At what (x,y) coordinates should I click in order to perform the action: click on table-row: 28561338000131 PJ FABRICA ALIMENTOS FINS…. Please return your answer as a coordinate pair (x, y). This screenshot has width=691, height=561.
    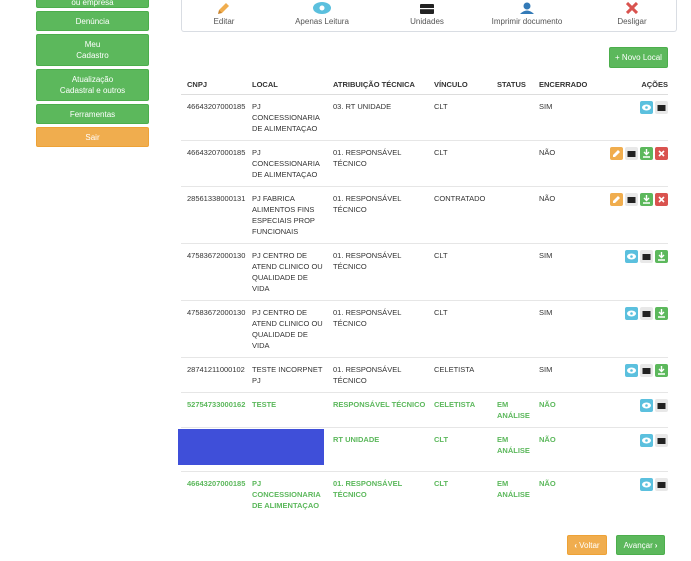
    Looking at the image, I should click on (424, 214).